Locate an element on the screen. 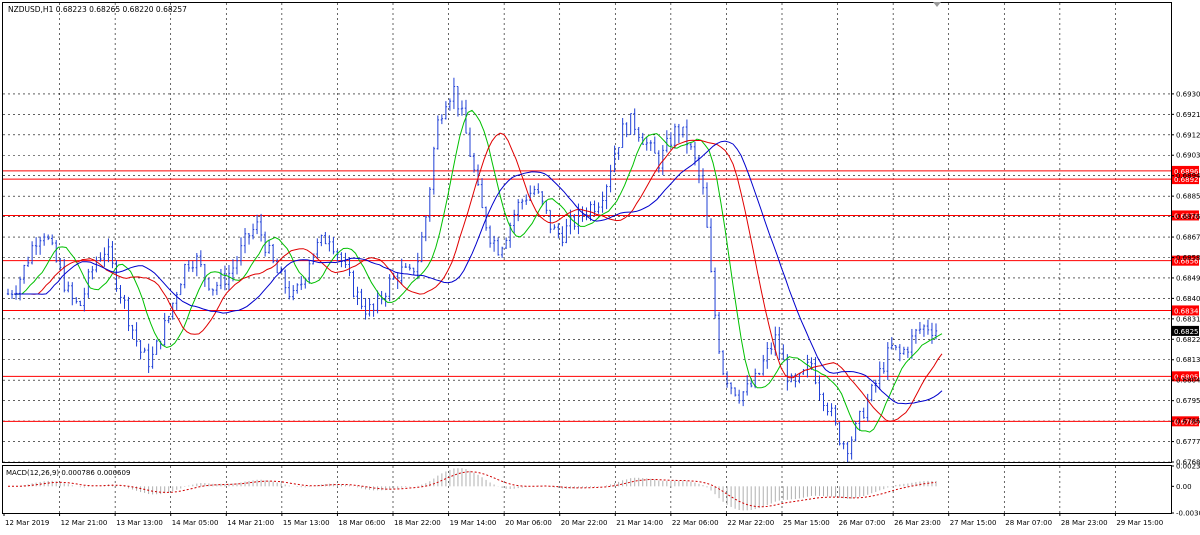 This screenshot has width=1200, height=535. time-label: 20 Mar 22:00 is located at coordinates (584, 523).